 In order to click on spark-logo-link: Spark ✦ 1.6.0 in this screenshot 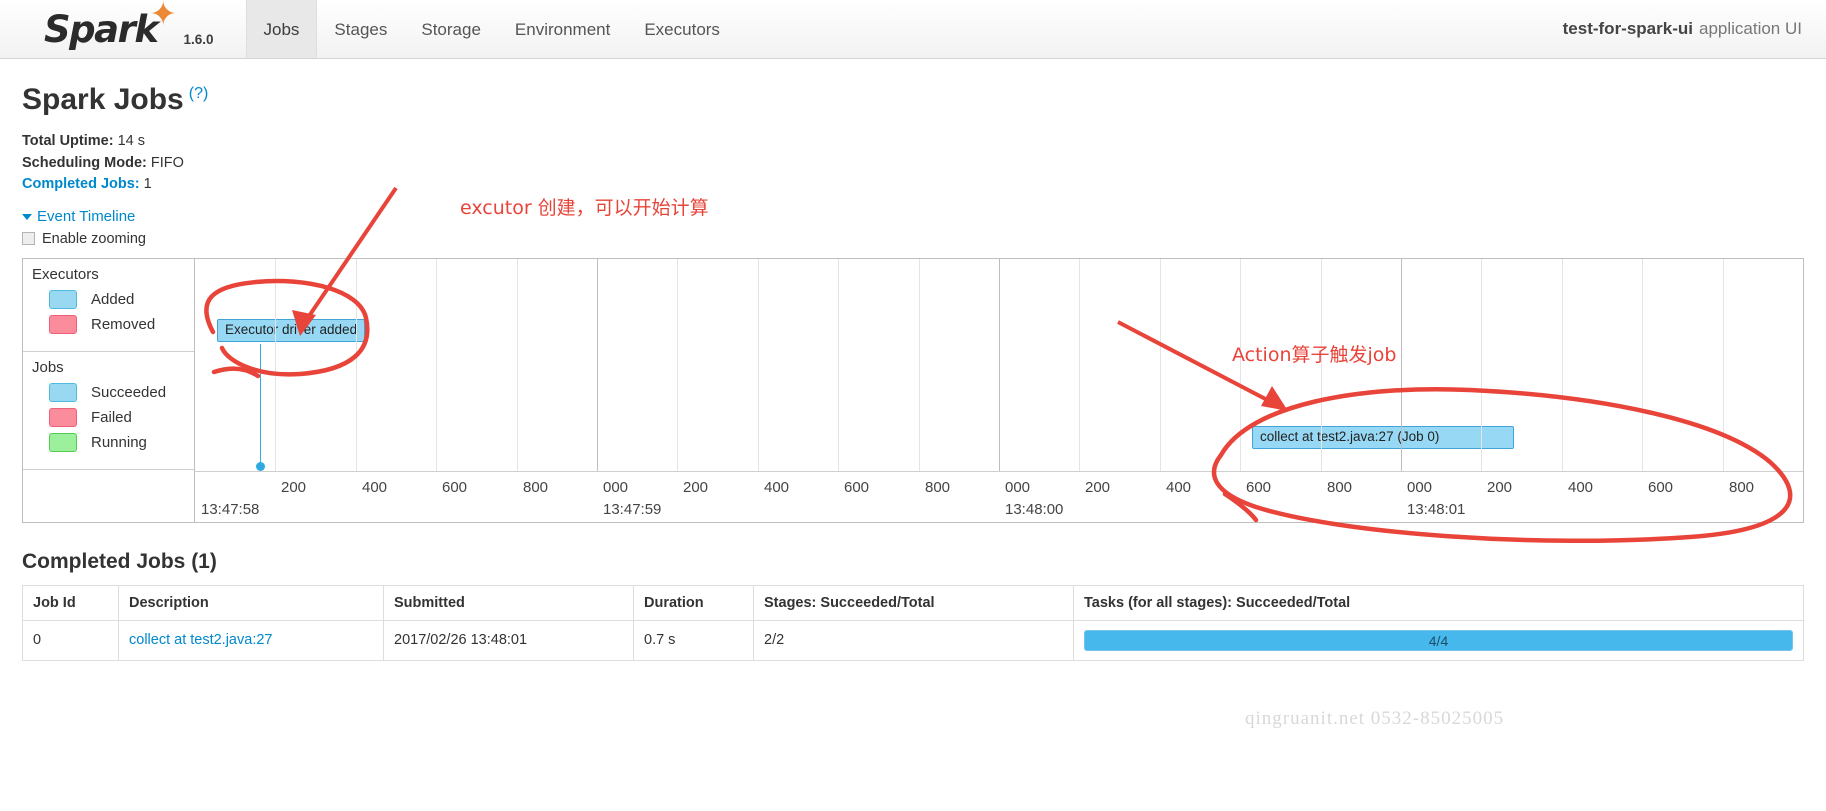, I will do `click(112, 29)`.